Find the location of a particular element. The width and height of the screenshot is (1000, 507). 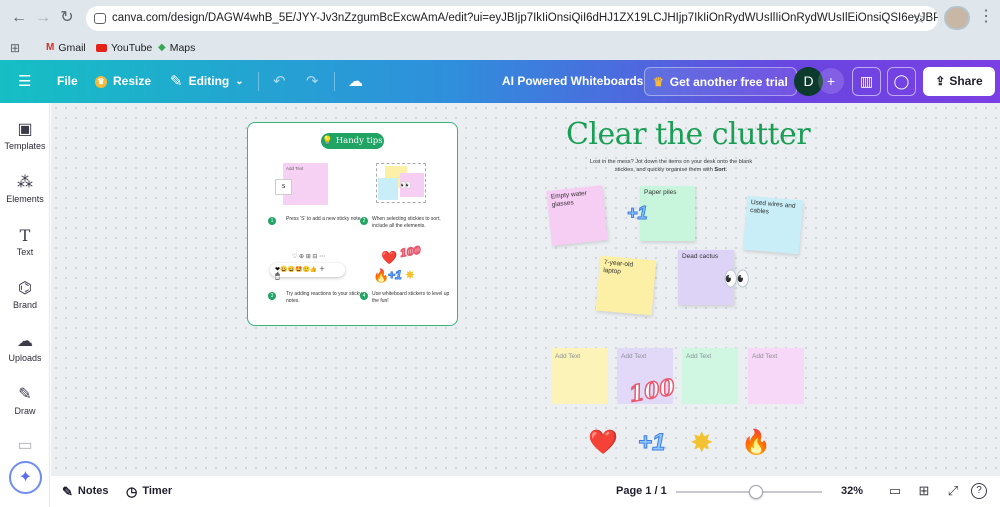

main-menu-icon: ☰ is located at coordinates (24, 81).